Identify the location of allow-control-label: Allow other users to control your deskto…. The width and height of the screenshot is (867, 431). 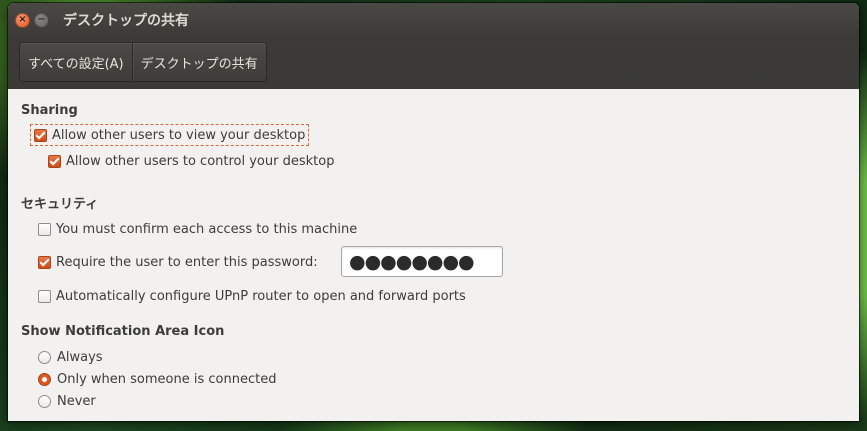
(200, 161).